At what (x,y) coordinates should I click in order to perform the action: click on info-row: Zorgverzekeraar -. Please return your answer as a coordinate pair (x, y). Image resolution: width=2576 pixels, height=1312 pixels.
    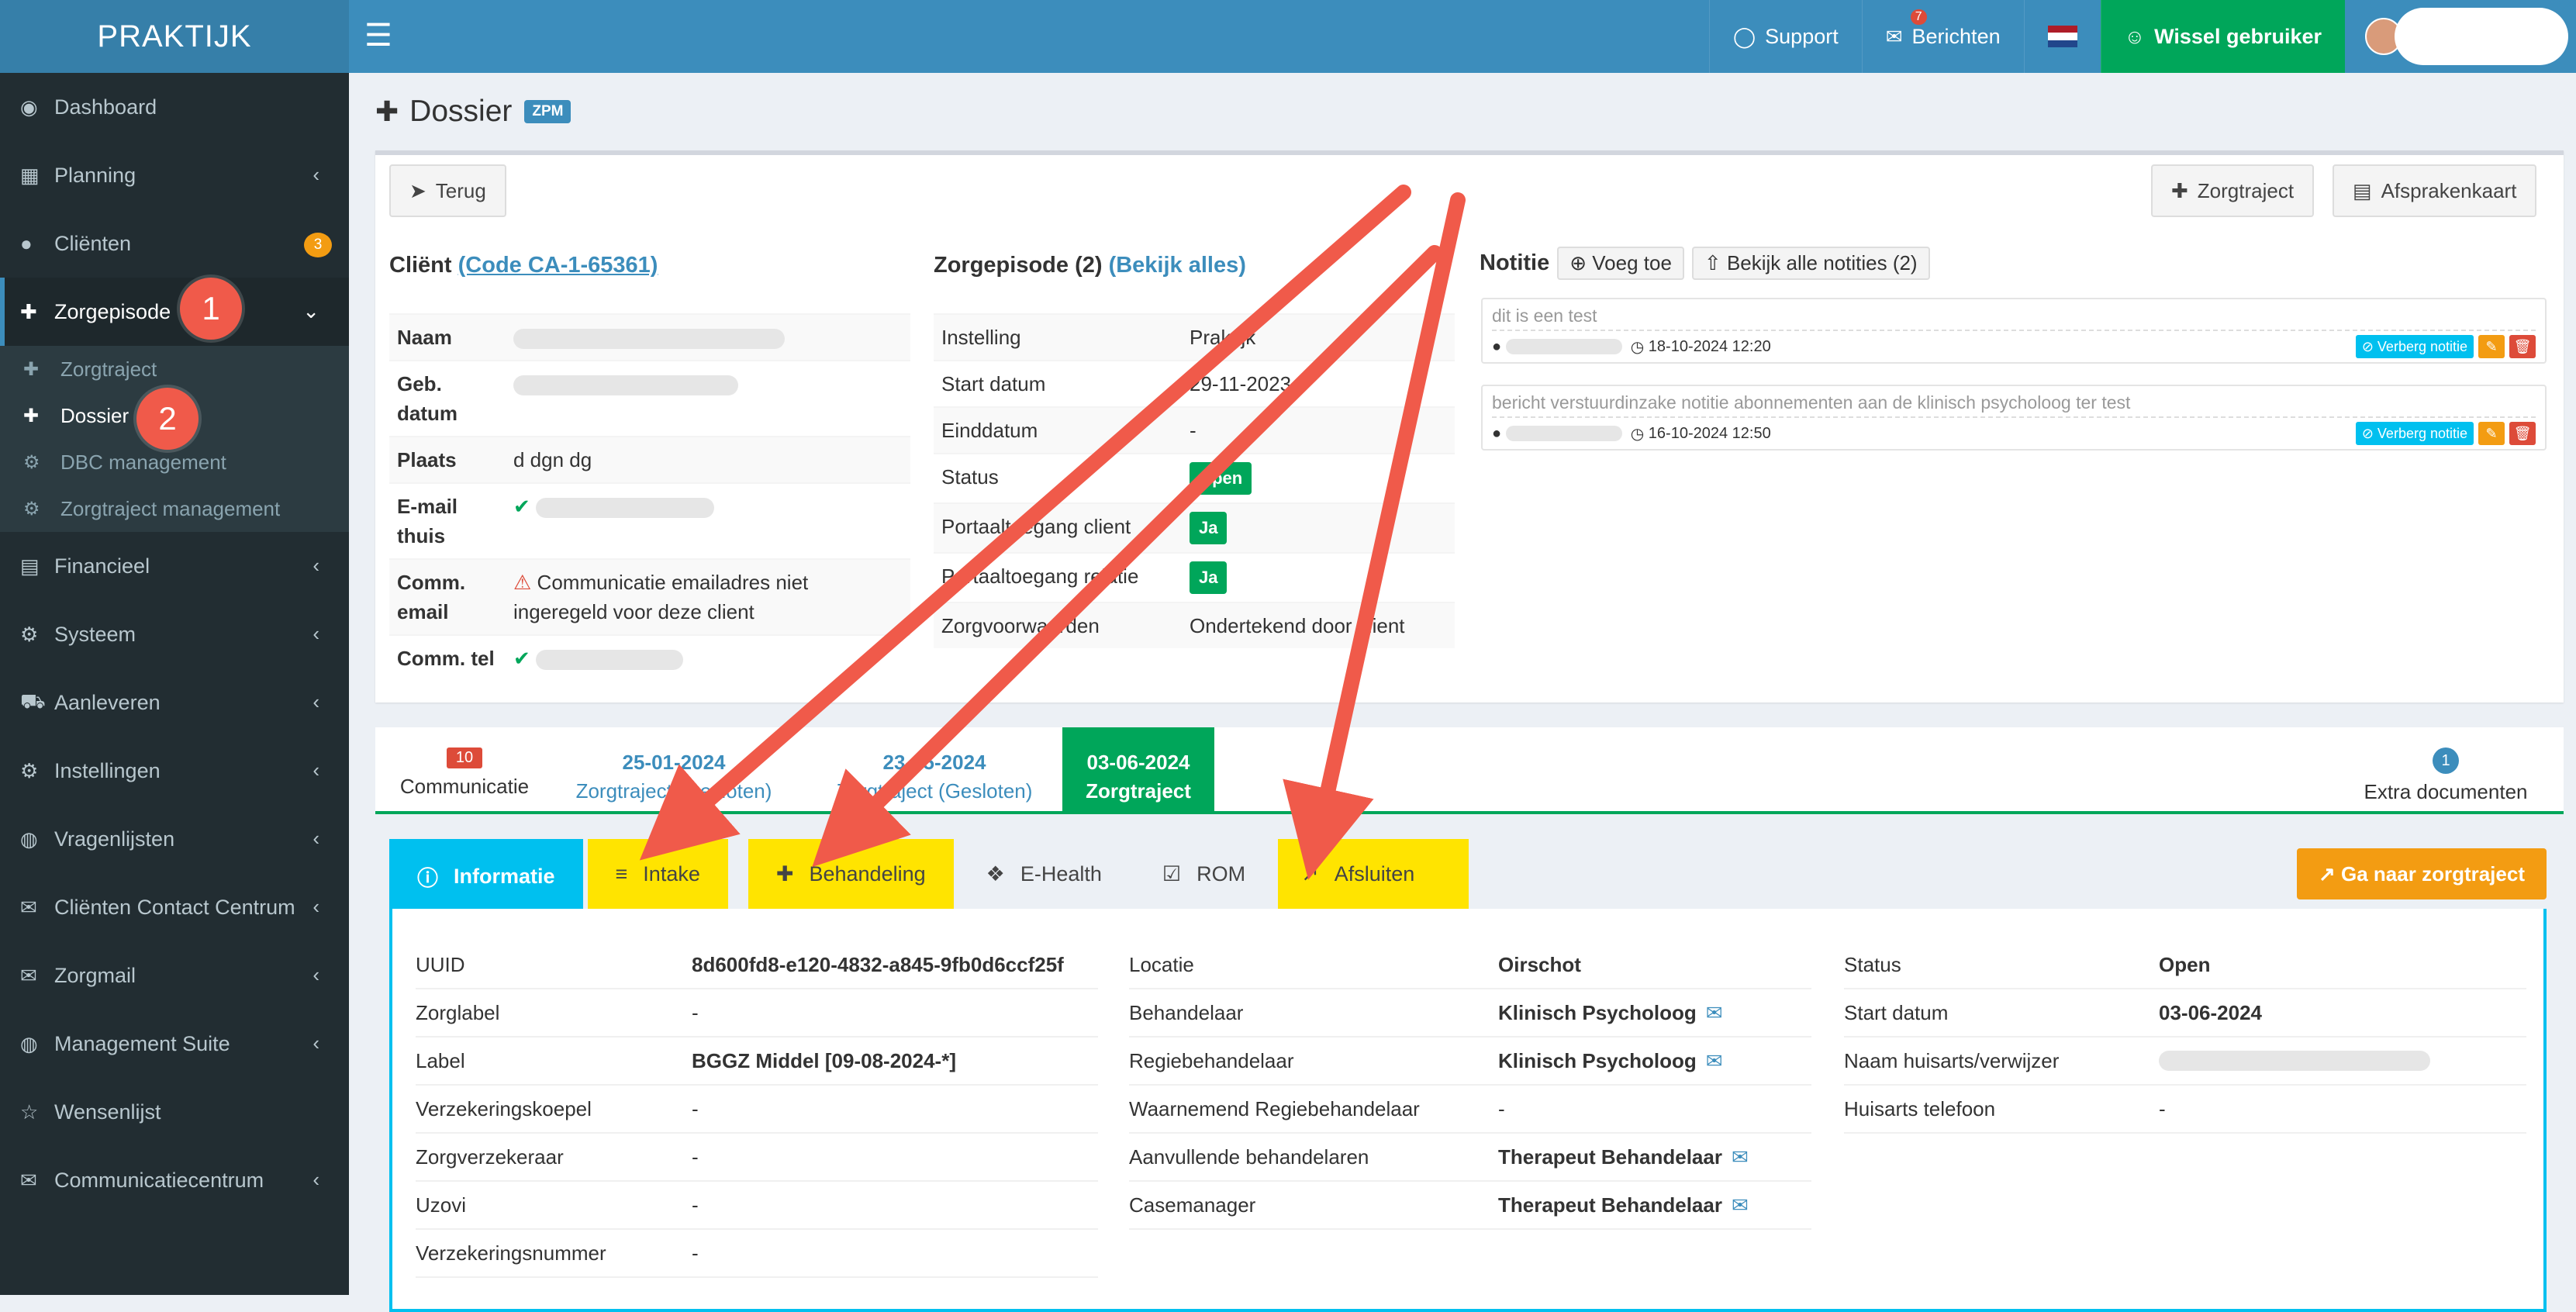
    Looking at the image, I should click on (757, 1158).